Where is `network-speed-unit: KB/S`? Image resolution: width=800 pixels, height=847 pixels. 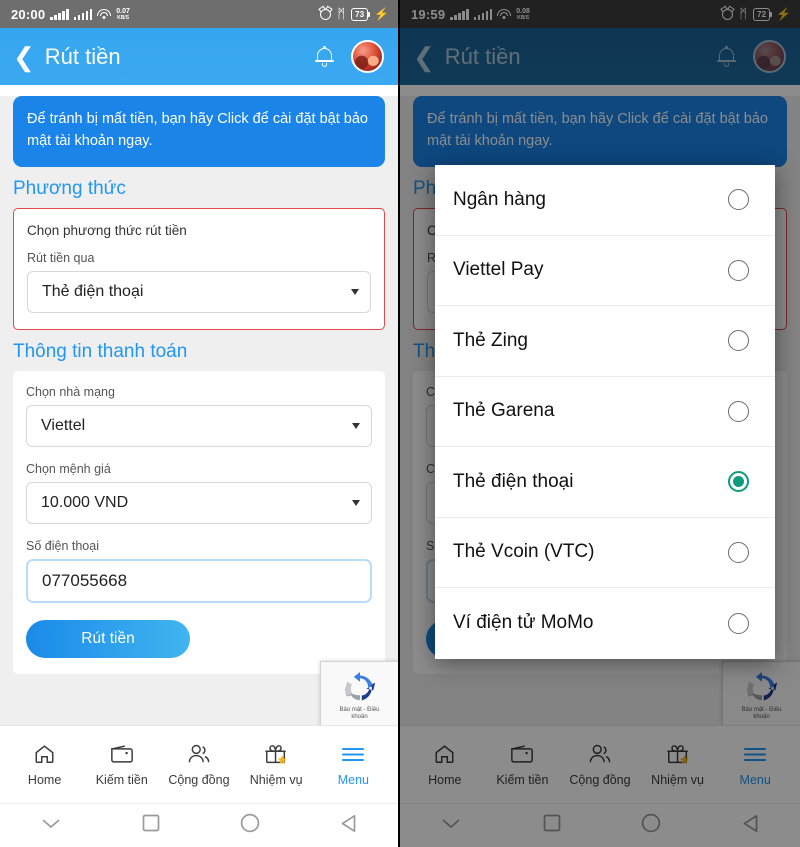
network-speed-unit: KB/S is located at coordinates (523, 17).